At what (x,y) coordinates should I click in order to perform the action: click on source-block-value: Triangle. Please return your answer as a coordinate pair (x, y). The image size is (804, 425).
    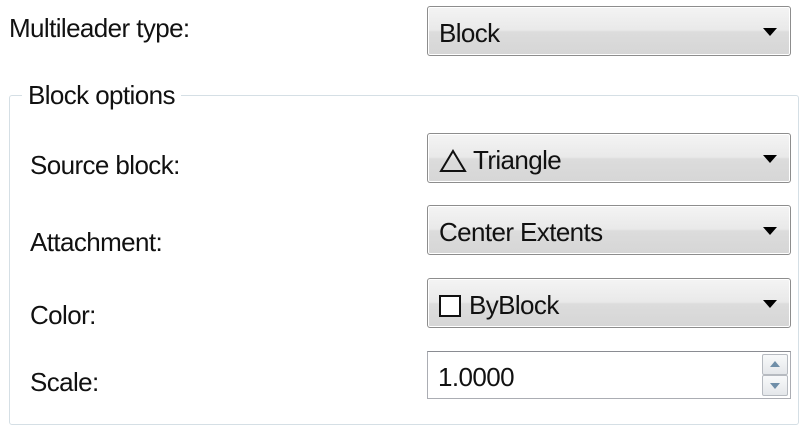
    Looking at the image, I should click on (517, 160).